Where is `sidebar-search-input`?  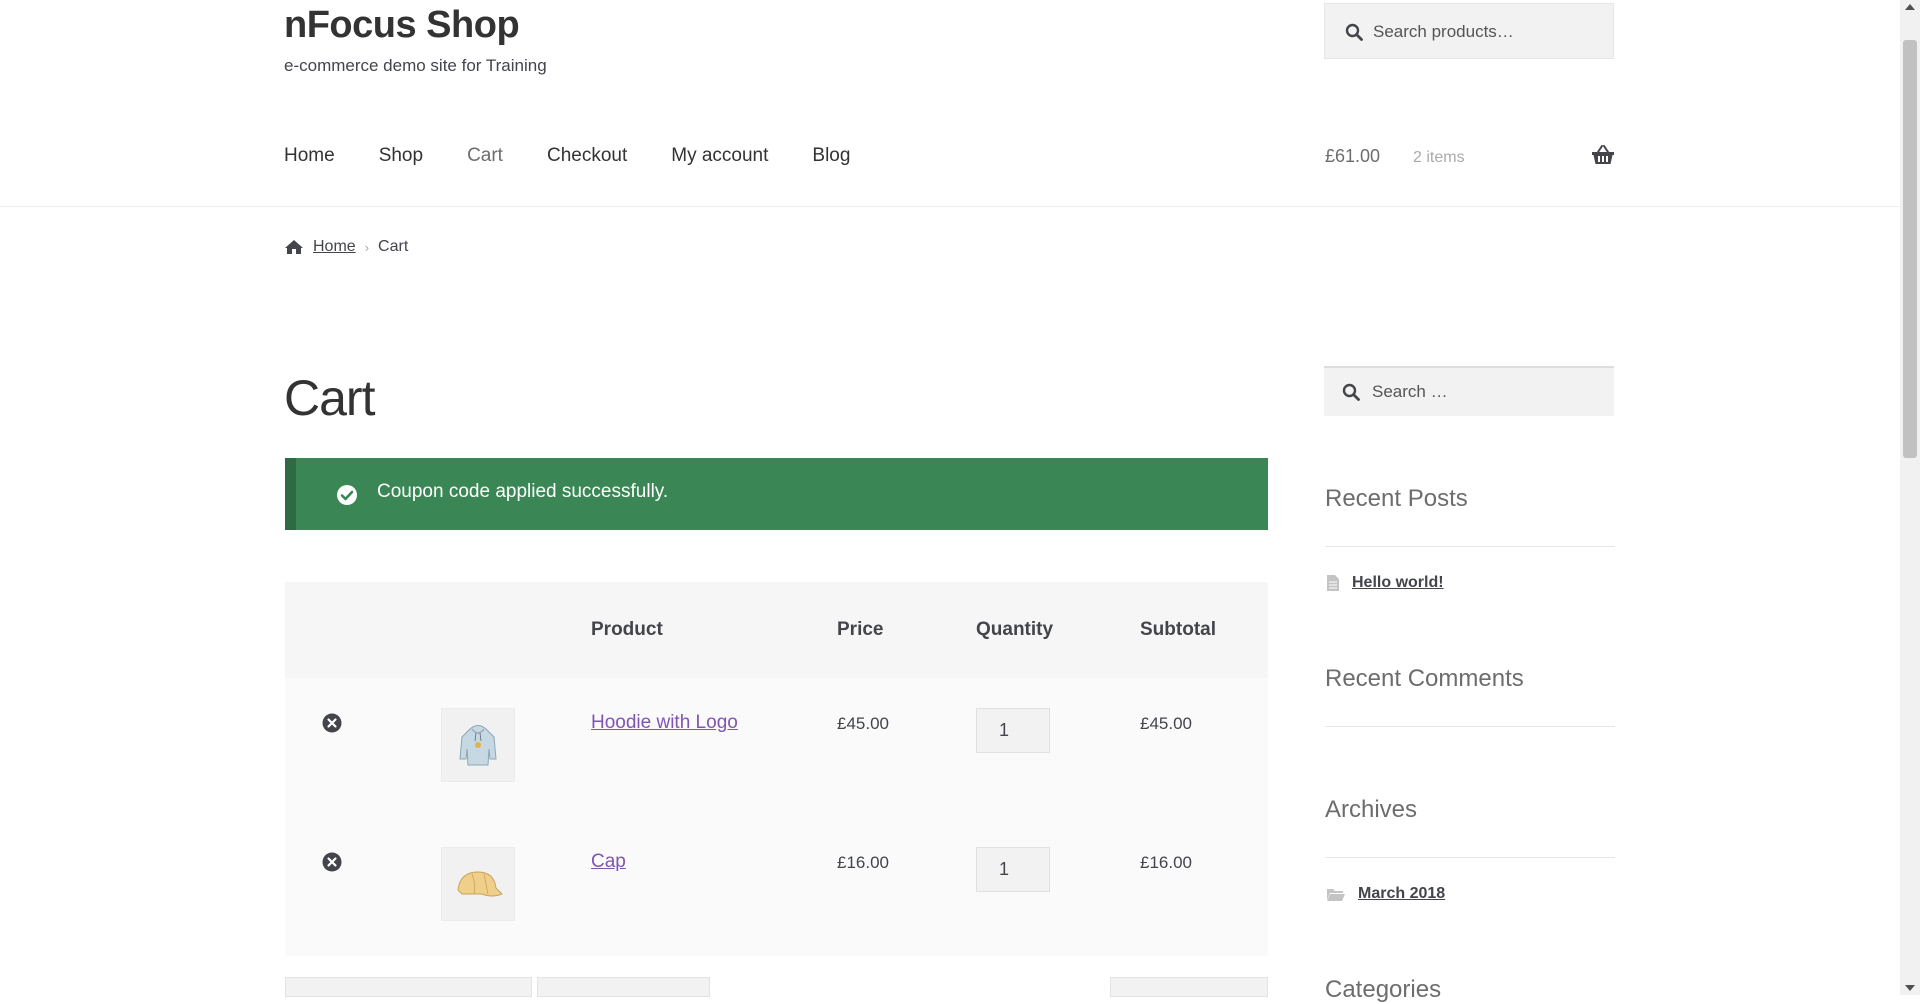
sidebar-search-input is located at coordinates (1487, 392).